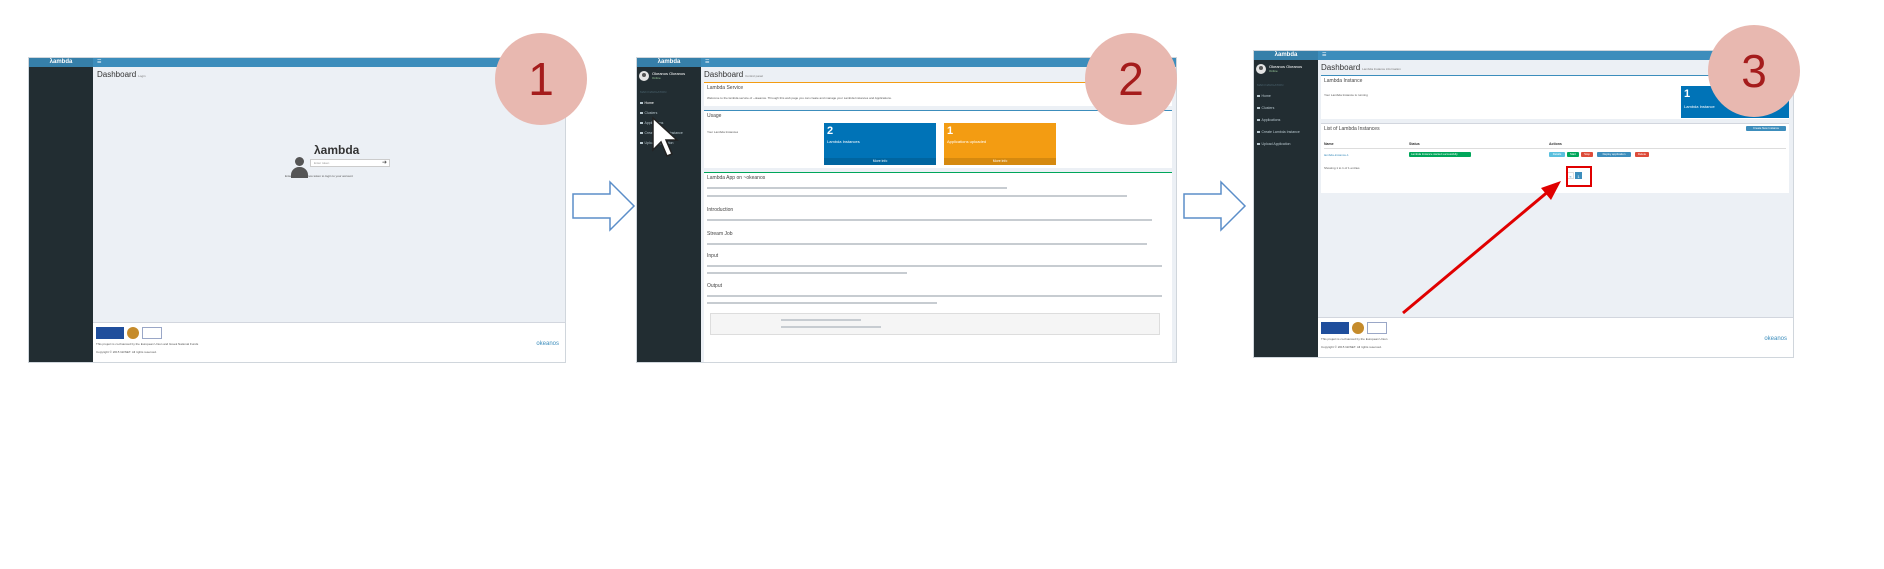 The width and height of the screenshot is (1884, 569). Describe the element at coordinates (121, 74) in the screenshot. I see `page-title: Dashboard Login` at that location.